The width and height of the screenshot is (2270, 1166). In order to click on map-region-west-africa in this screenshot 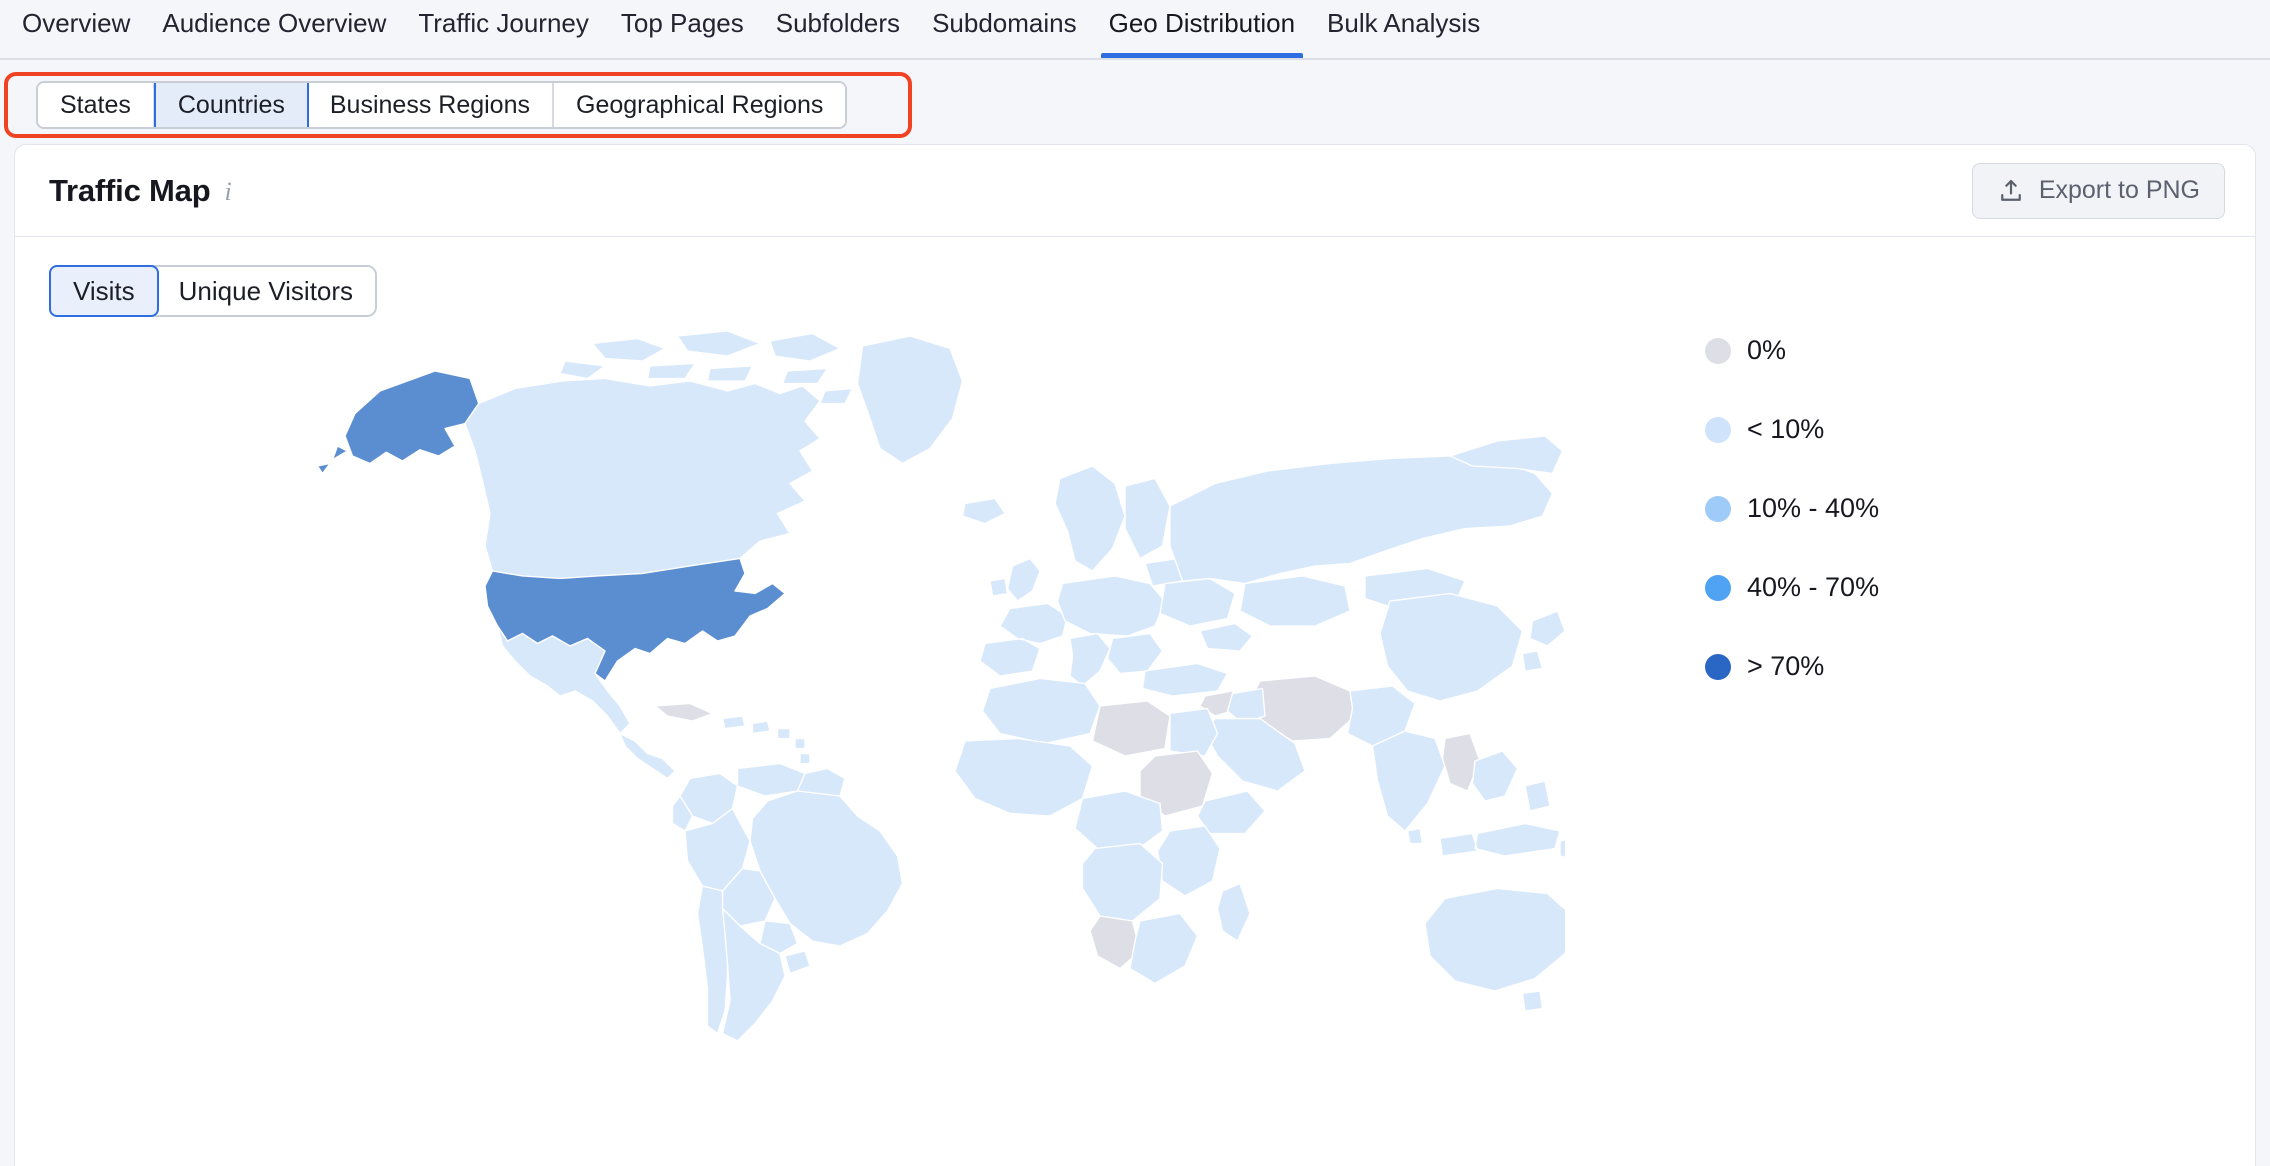, I will do `click(1024, 777)`.